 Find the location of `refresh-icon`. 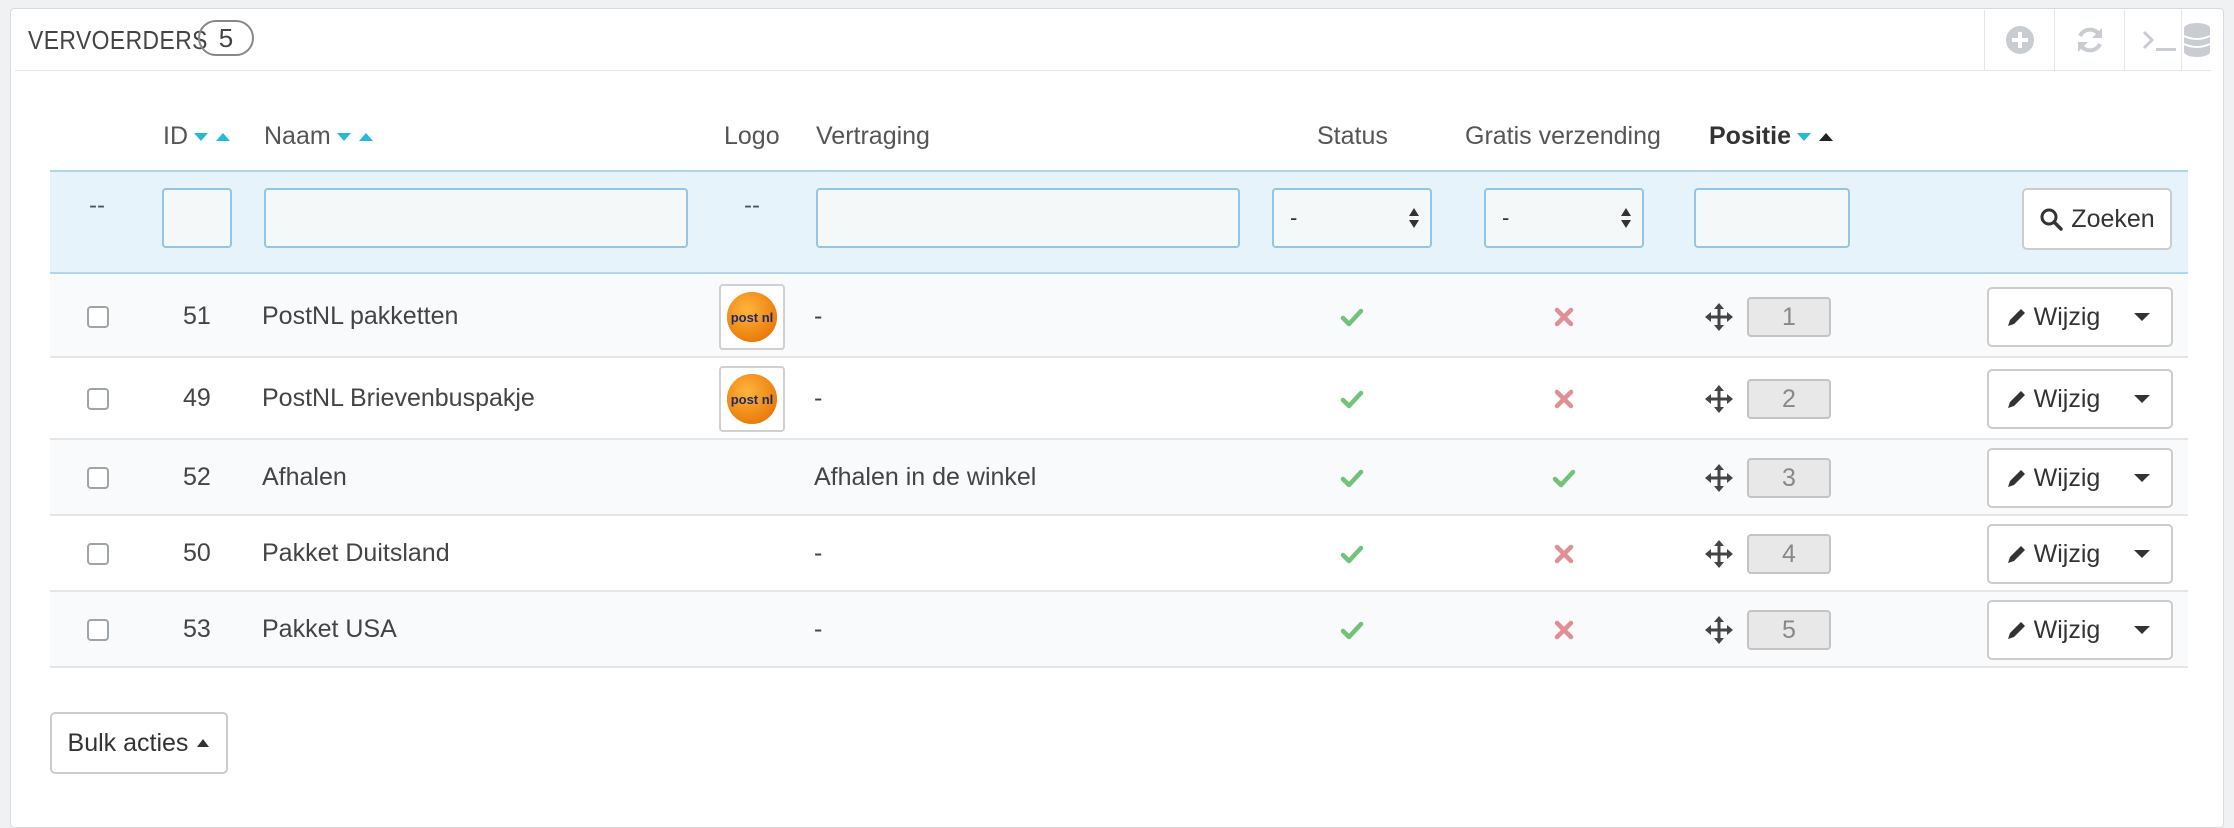

refresh-icon is located at coordinates (2090, 40).